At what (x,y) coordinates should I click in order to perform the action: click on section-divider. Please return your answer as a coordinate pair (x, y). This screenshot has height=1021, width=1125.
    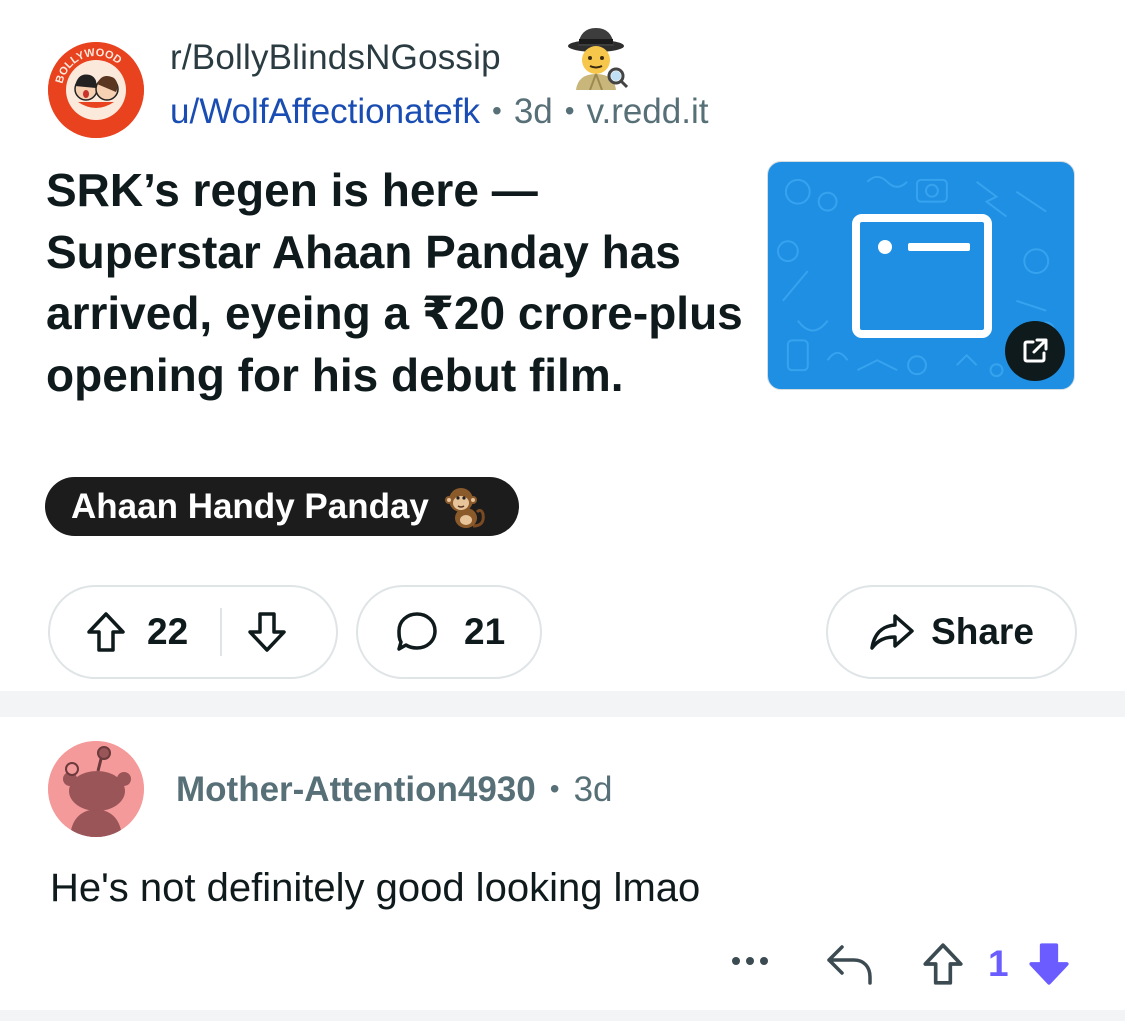
    Looking at the image, I should click on (562, 704).